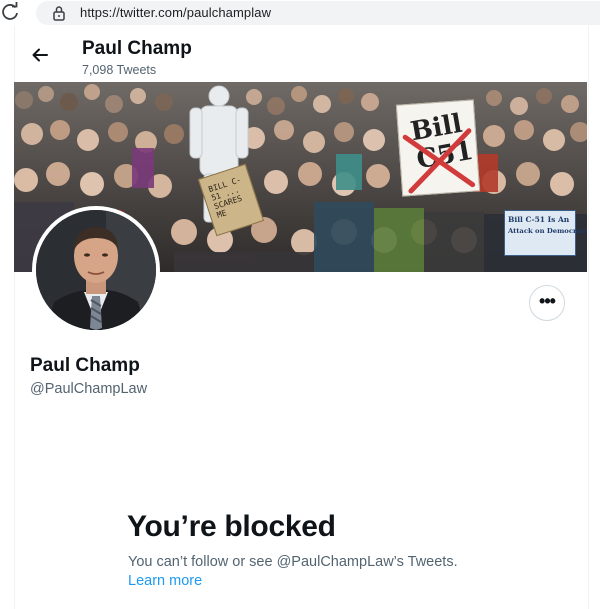  What do you see at coordinates (439, 161) in the screenshot?
I see `red-cross-mark` at bounding box center [439, 161].